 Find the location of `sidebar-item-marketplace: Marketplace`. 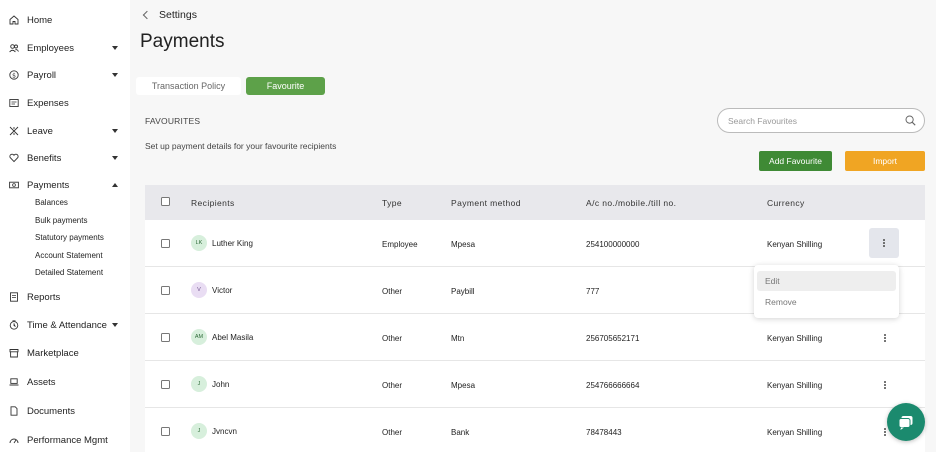

sidebar-item-marketplace: Marketplace is located at coordinates (65, 353).